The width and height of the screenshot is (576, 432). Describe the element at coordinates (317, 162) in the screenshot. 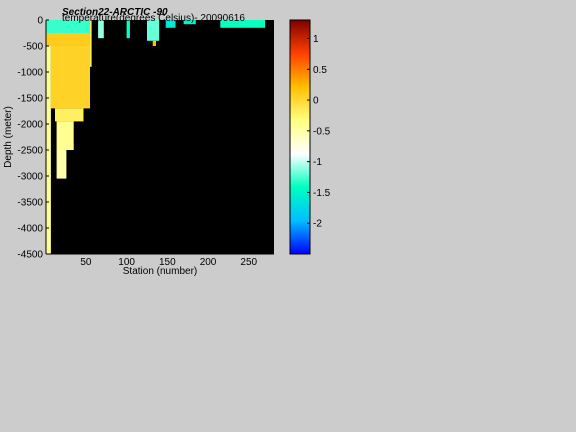

I see `colorbar-tick-label: -1` at that location.